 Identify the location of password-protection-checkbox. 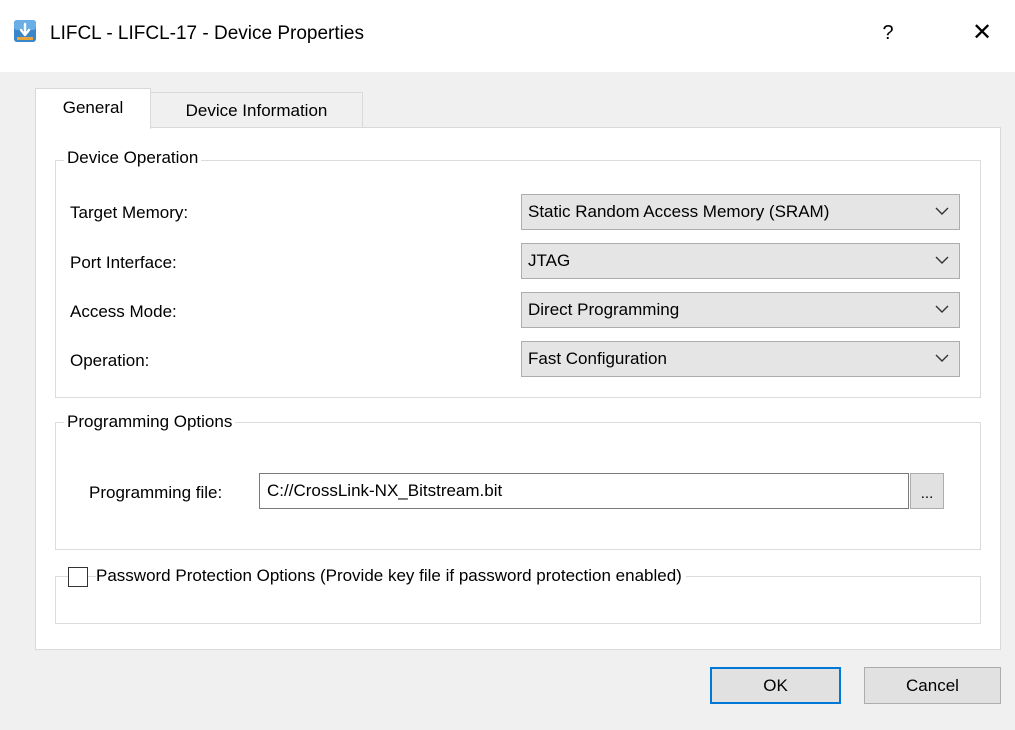
(78, 577).